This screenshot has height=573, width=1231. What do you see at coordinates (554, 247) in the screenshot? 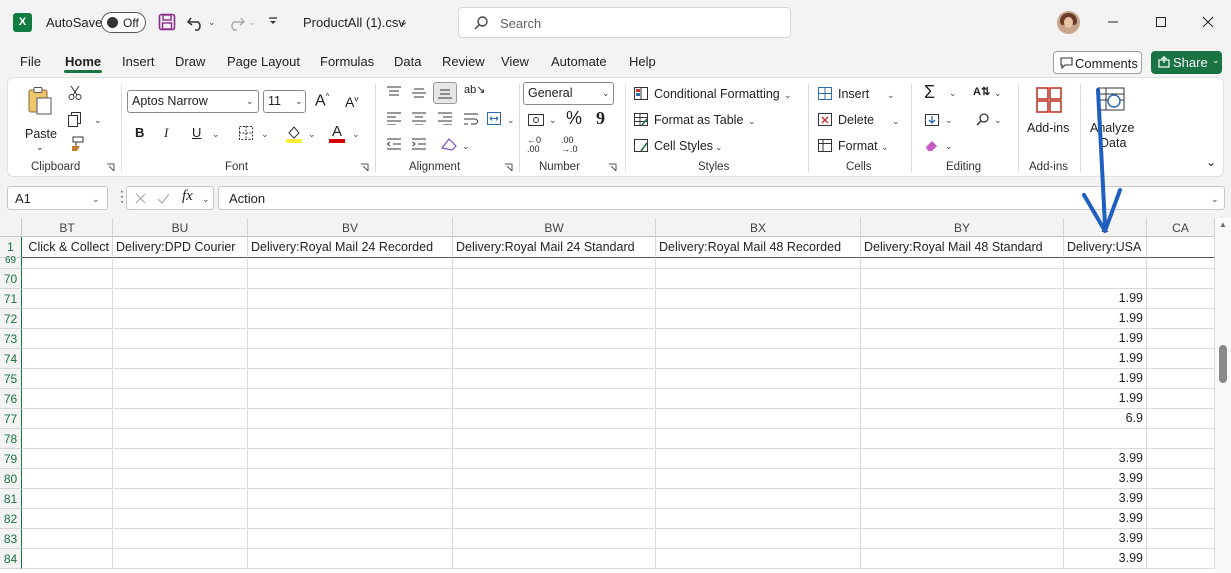
I see `header-cell: Delivery:Royal Mail 24 Standard` at bounding box center [554, 247].